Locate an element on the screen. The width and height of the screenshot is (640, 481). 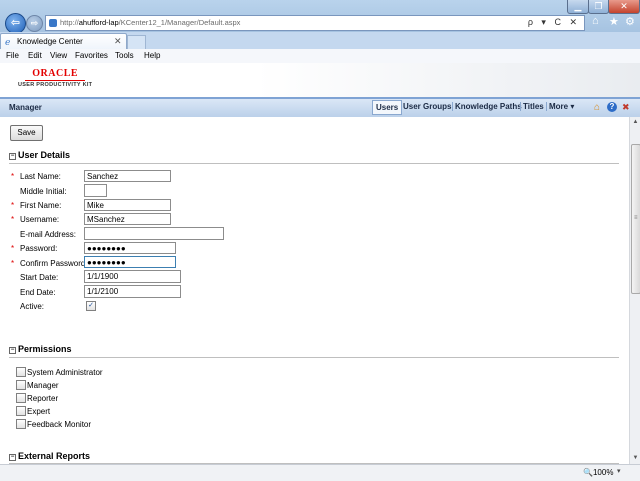
back-button: ⇦ is located at coordinates (15, 23).